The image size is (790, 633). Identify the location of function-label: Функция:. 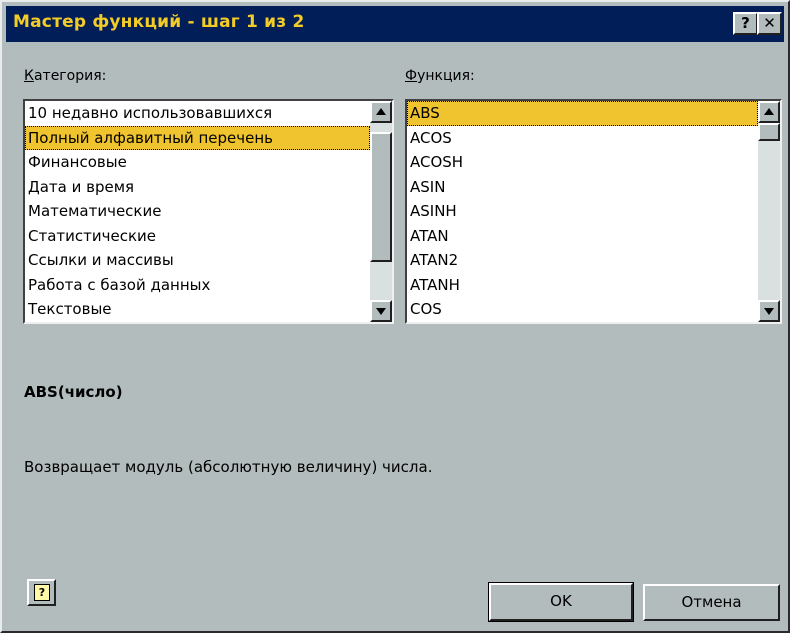
(440, 76).